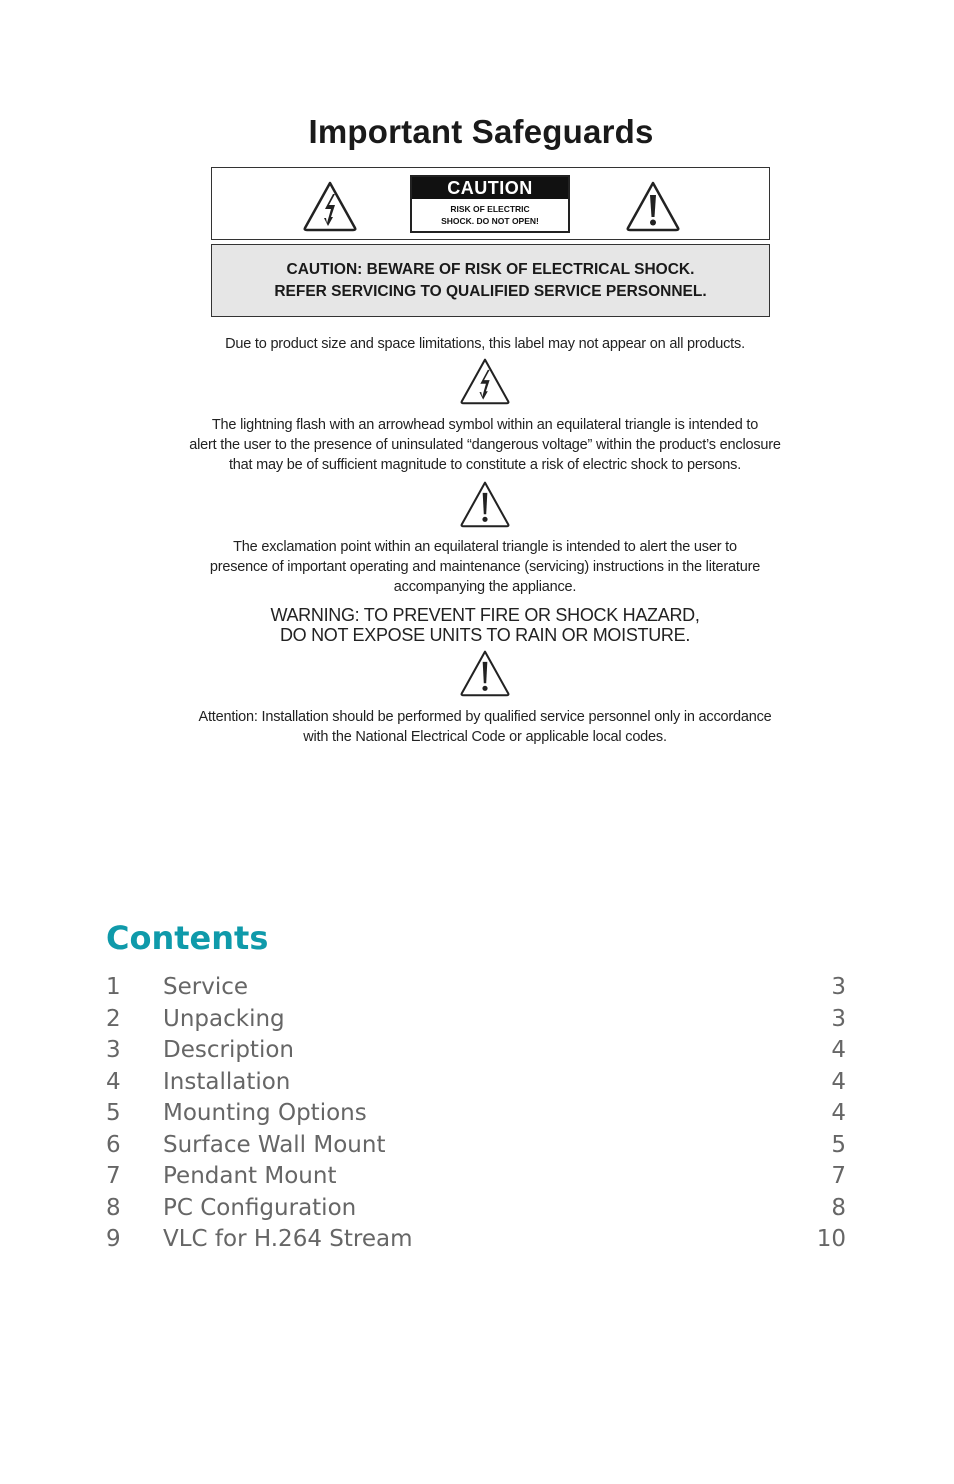  I want to click on toc-entry: 8 PC Configuration 8, so click(476, 1209).